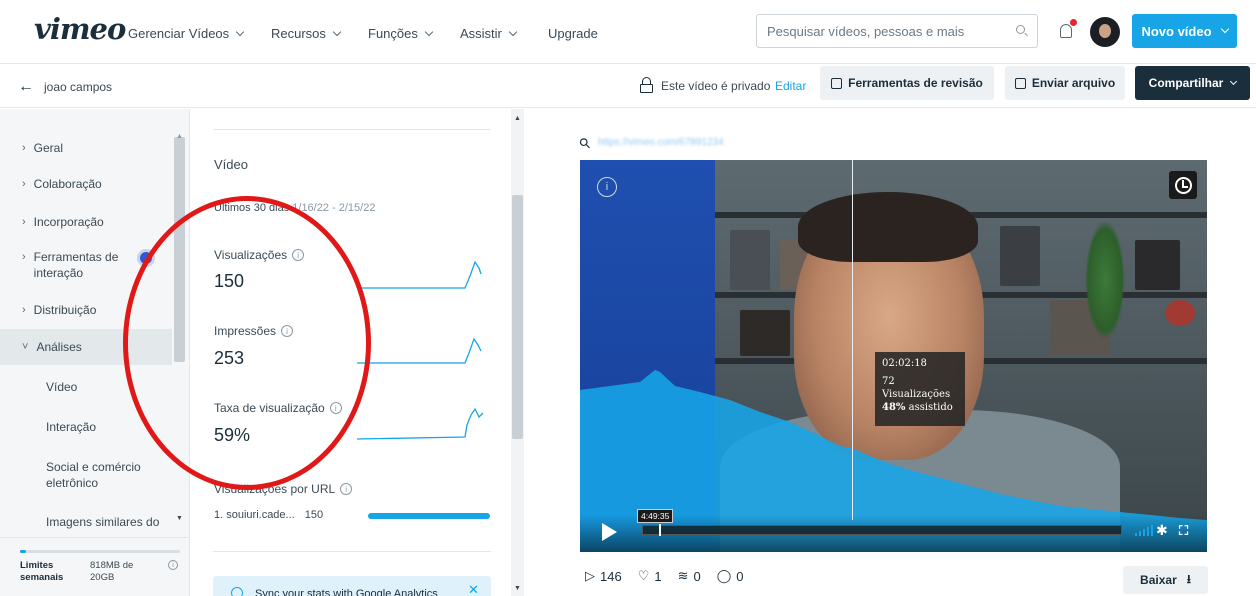 This screenshot has width=1256, height=596. What do you see at coordinates (80, 29) in the screenshot?
I see `vimeo-logo: vimeo` at bounding box center [80, 29].